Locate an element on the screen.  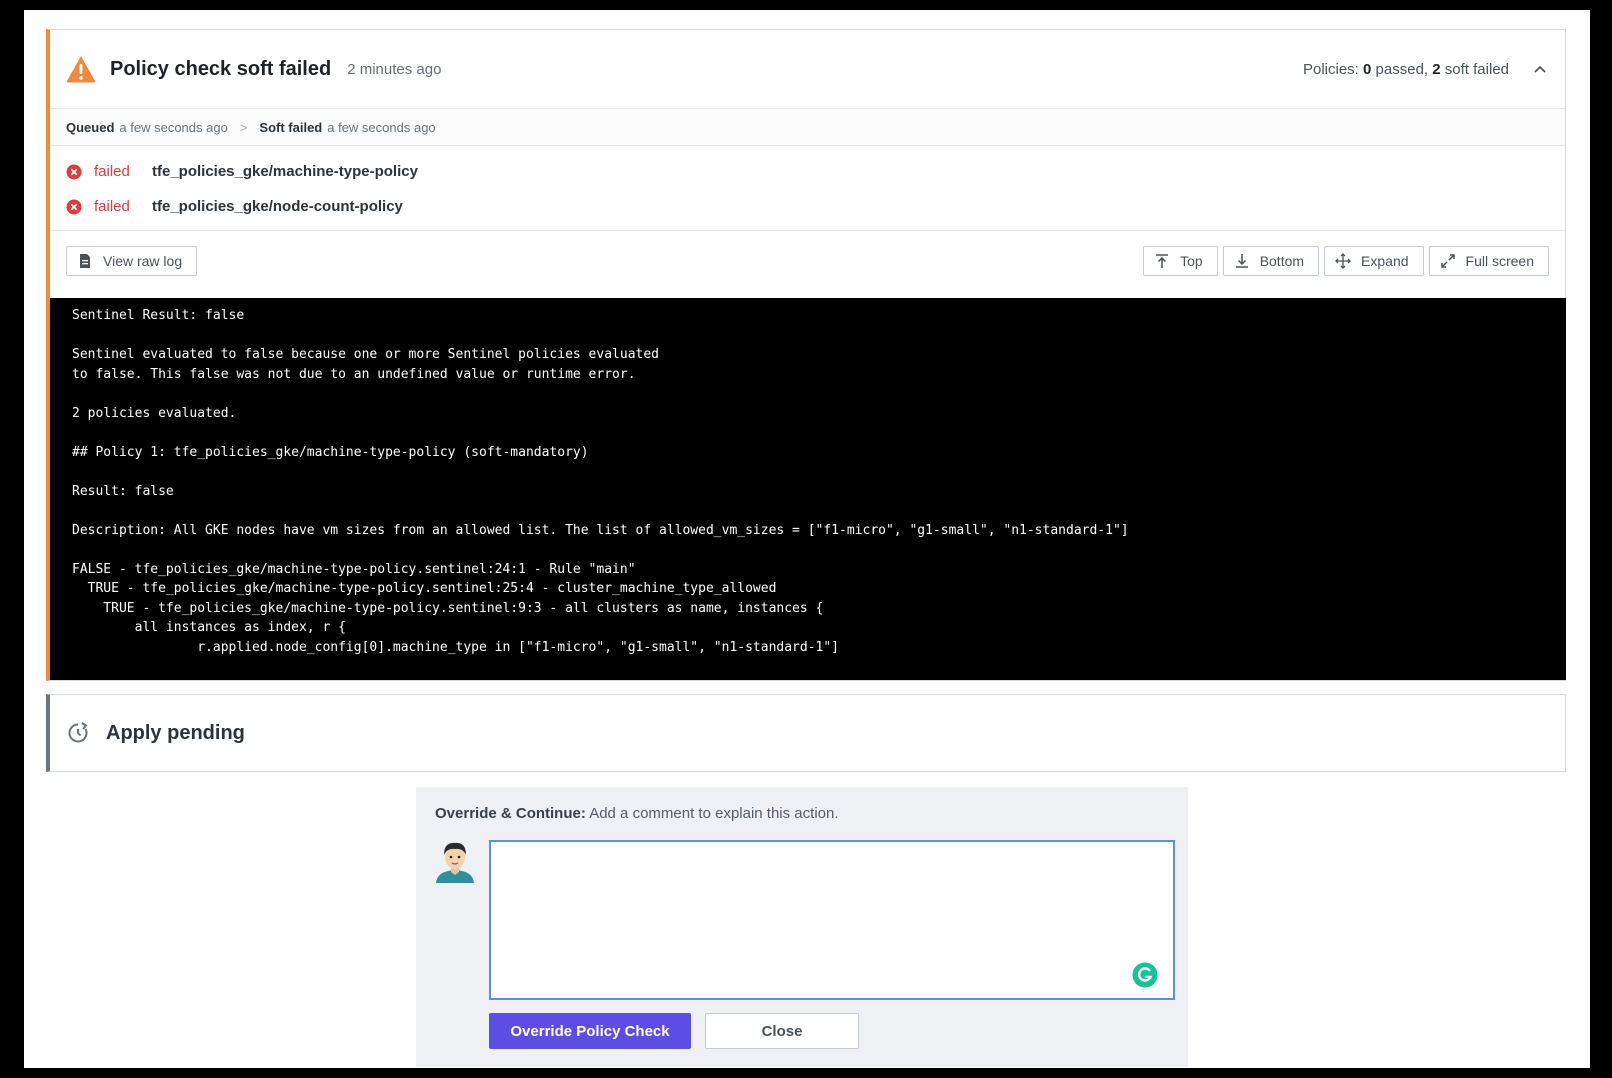
user-avatar is located at coordinates (455, 862).